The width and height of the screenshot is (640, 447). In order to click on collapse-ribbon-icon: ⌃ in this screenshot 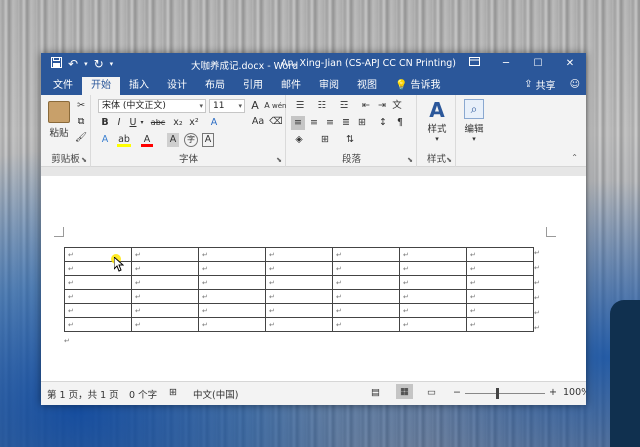, I will do `click(574, 157)`.